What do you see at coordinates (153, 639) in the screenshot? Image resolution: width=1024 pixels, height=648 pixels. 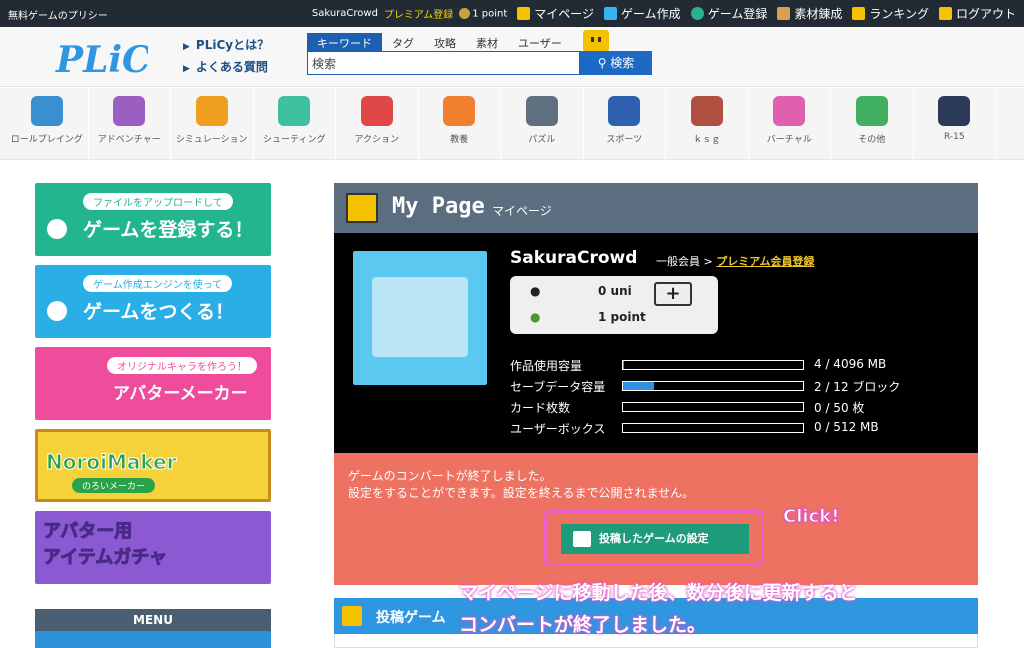 I see `menu-item` at bounding box center [153, 639].